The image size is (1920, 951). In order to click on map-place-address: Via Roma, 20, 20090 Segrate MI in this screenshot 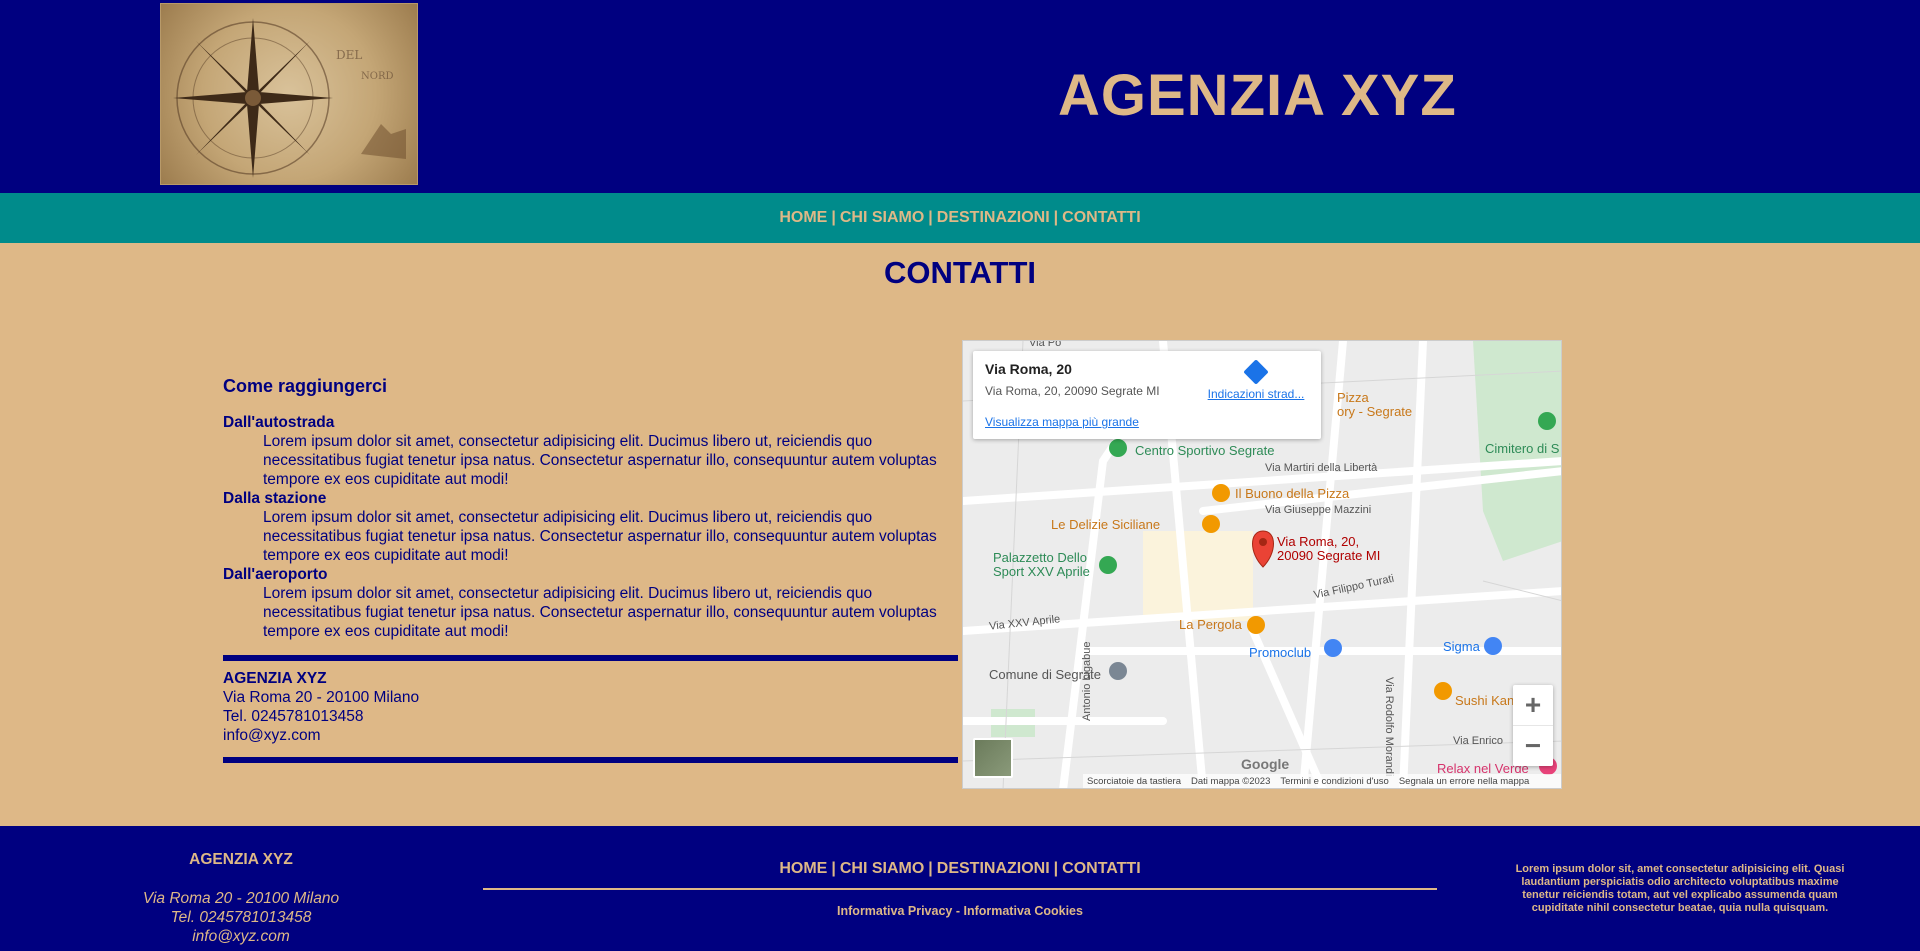, I will do `click(1072, 391)`.